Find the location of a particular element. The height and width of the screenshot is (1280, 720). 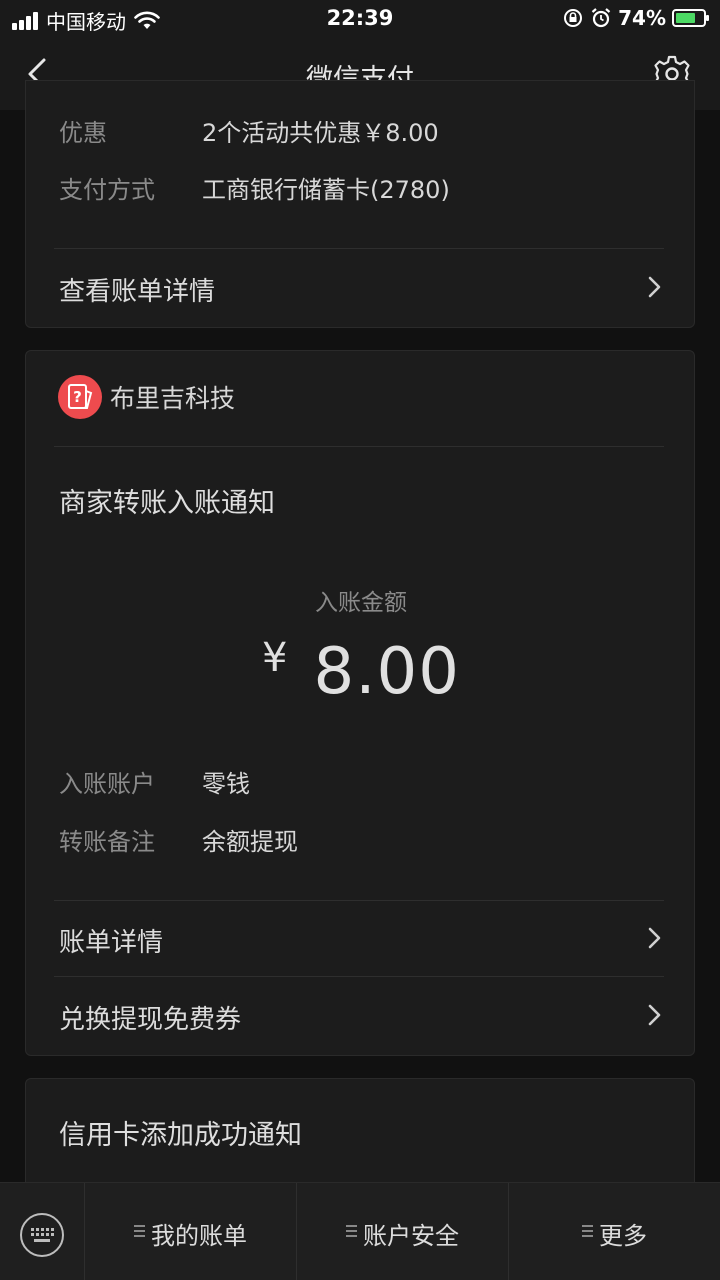

status-right: 74% is located at coordinates (635, 18).